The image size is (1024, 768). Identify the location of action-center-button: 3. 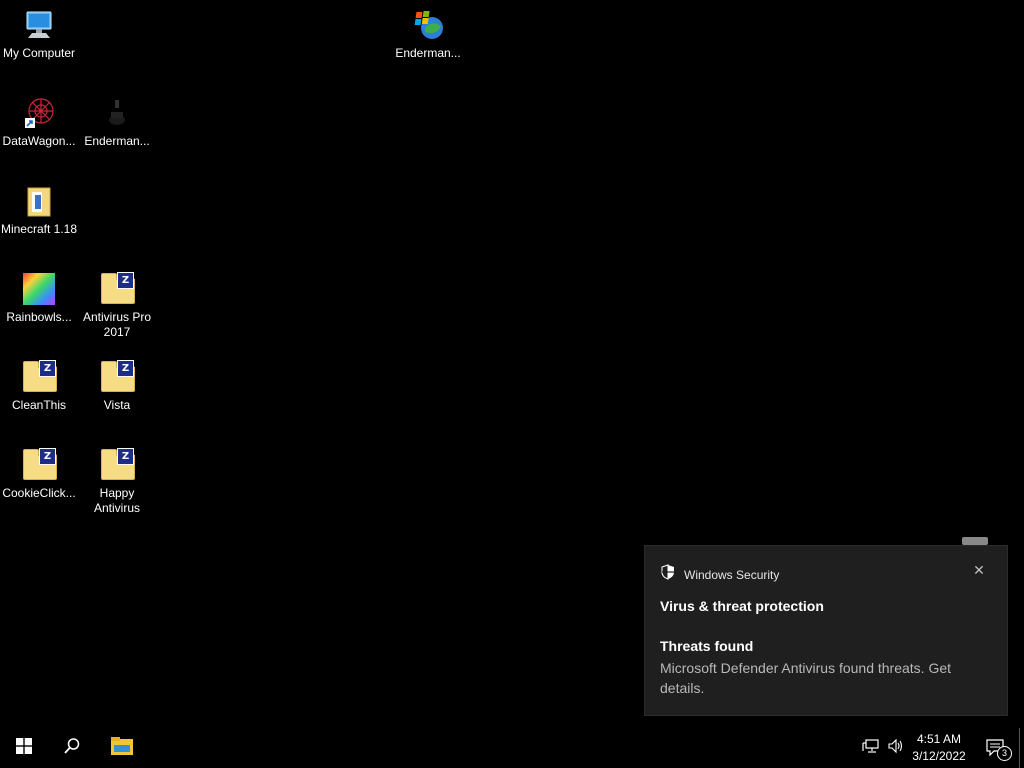
(996, 748).